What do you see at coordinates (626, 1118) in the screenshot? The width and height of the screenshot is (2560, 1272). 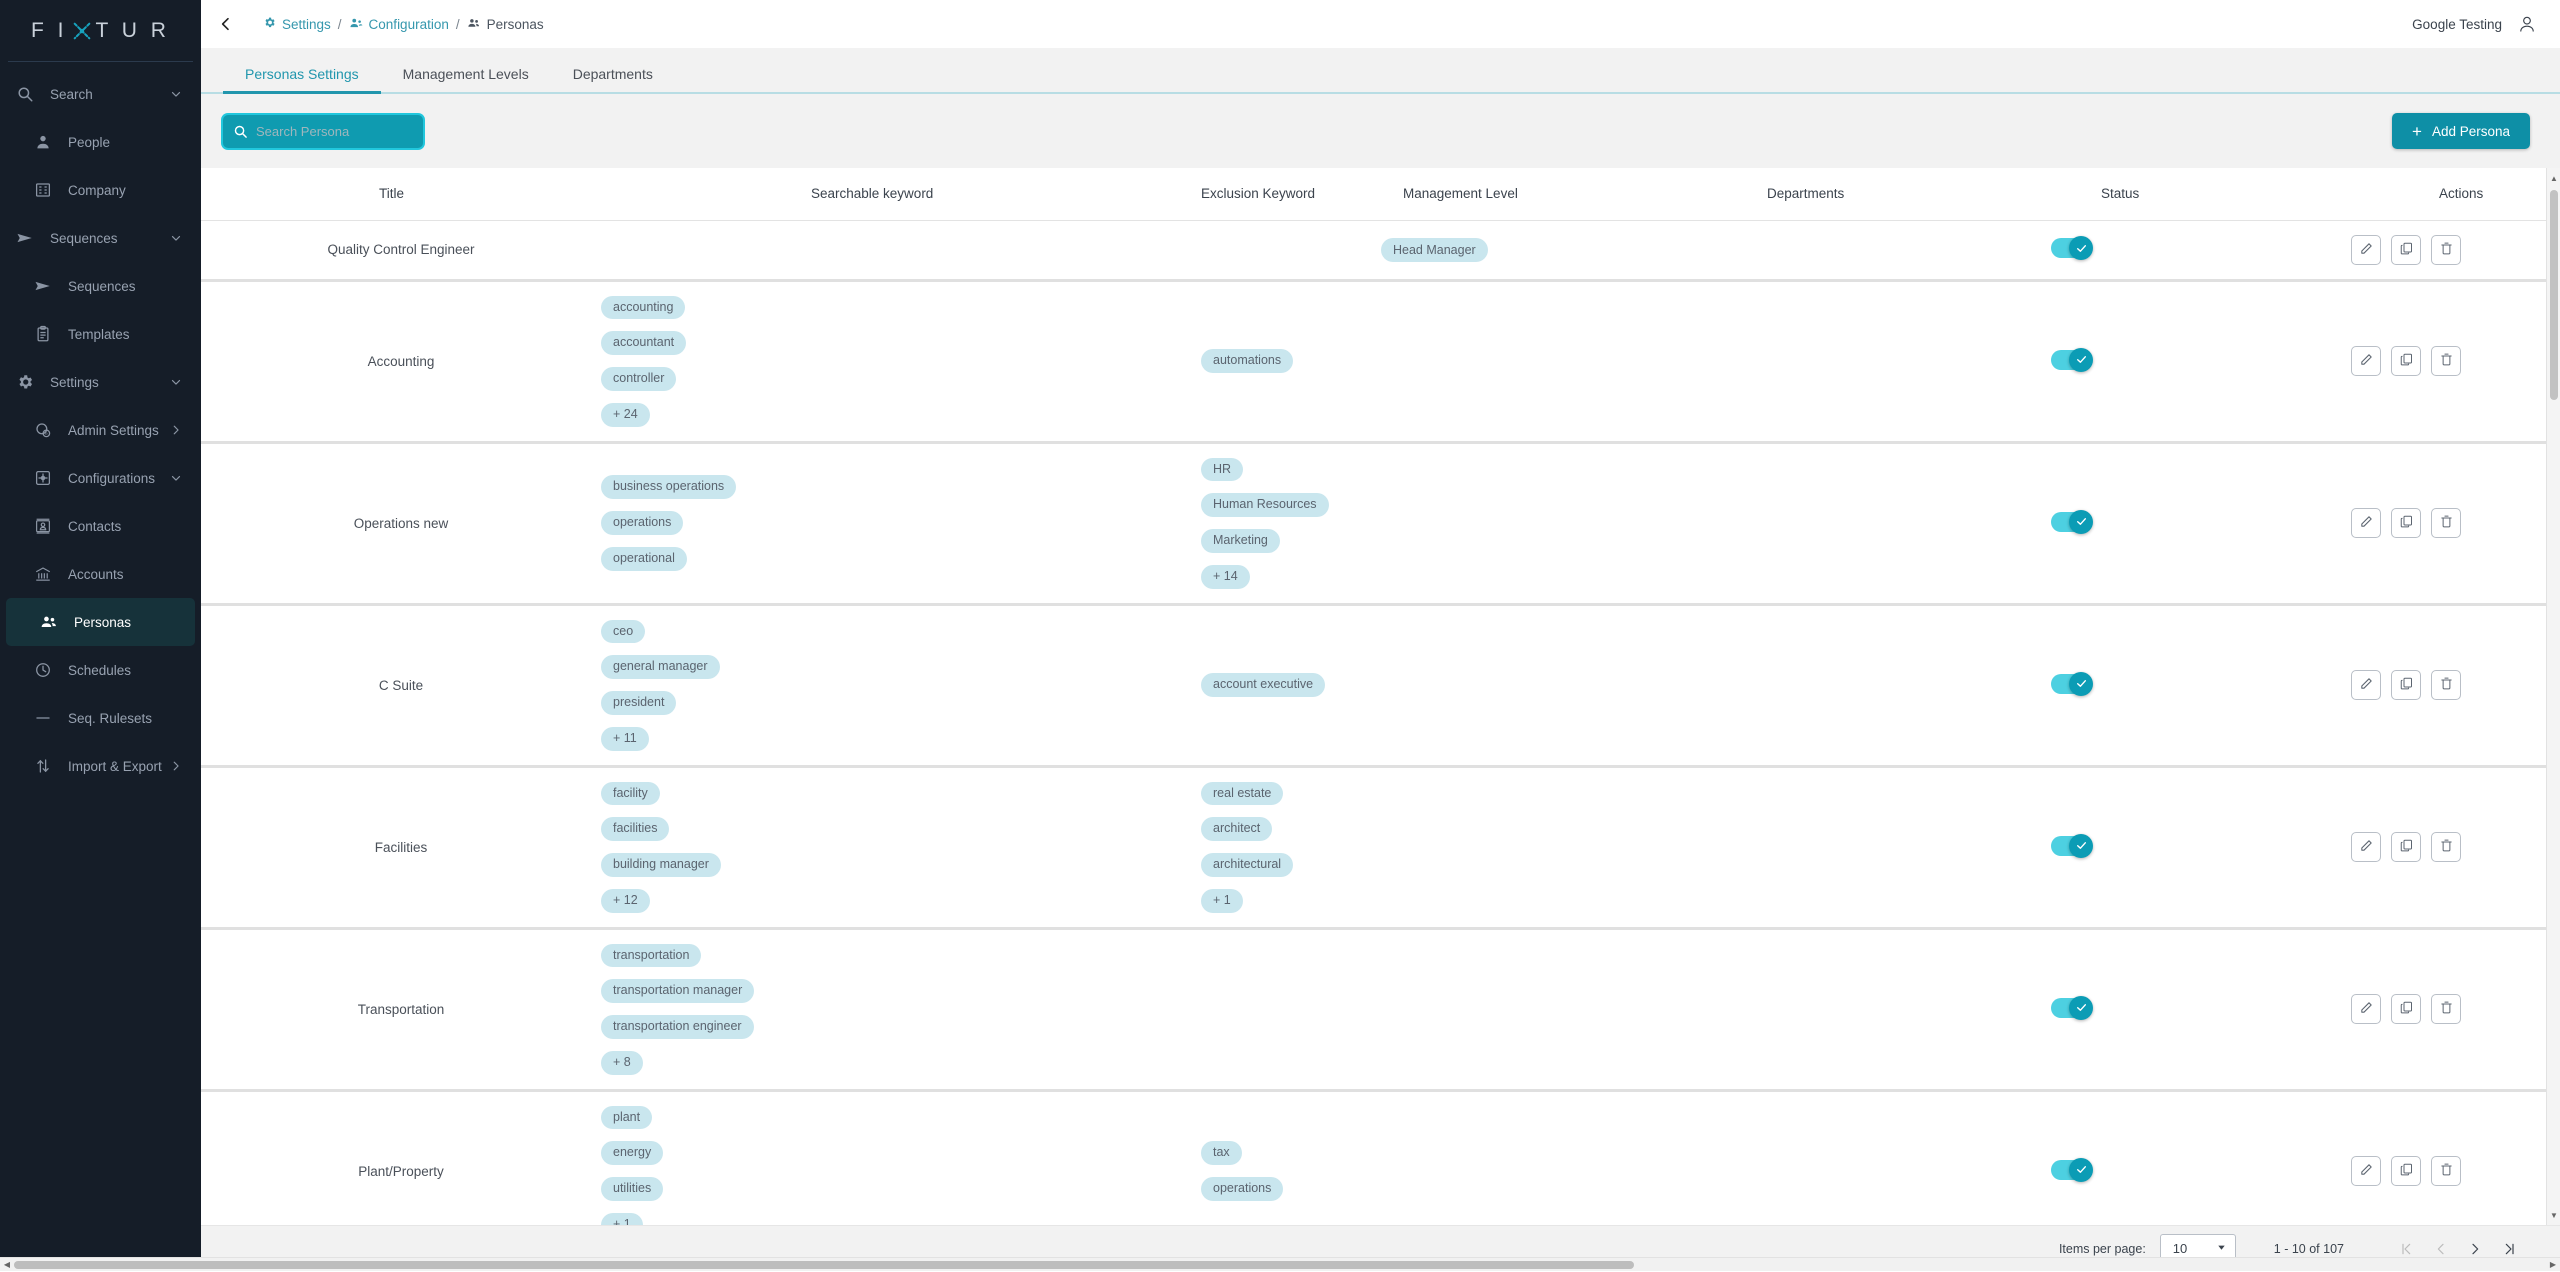 I see `keyword-chip: plant` at bounding box center [626, 1118].